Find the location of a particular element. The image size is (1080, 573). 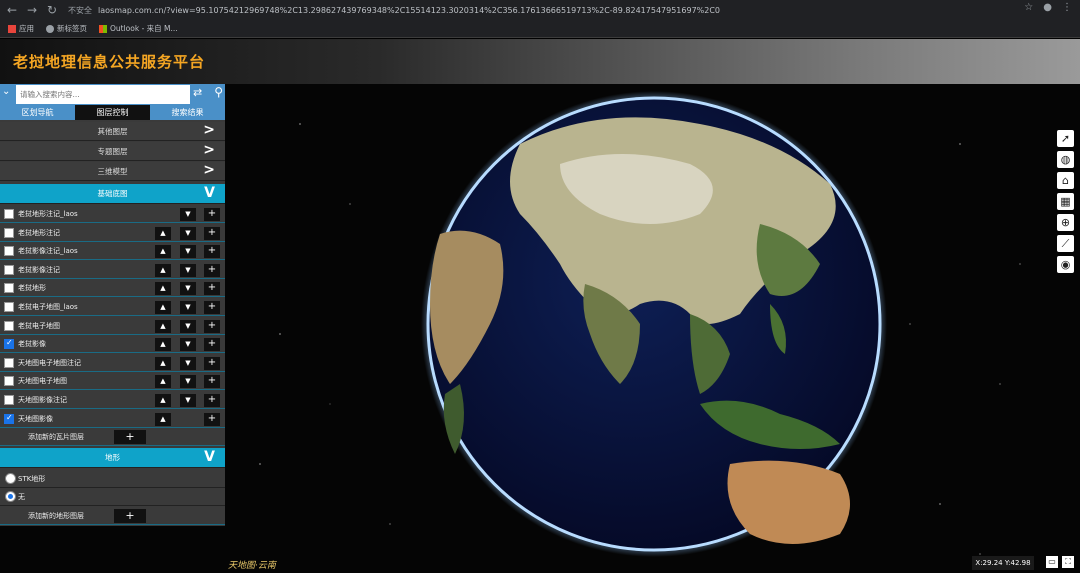

layer-label: 老挝地形注记 is located at coordinates (39, 232).